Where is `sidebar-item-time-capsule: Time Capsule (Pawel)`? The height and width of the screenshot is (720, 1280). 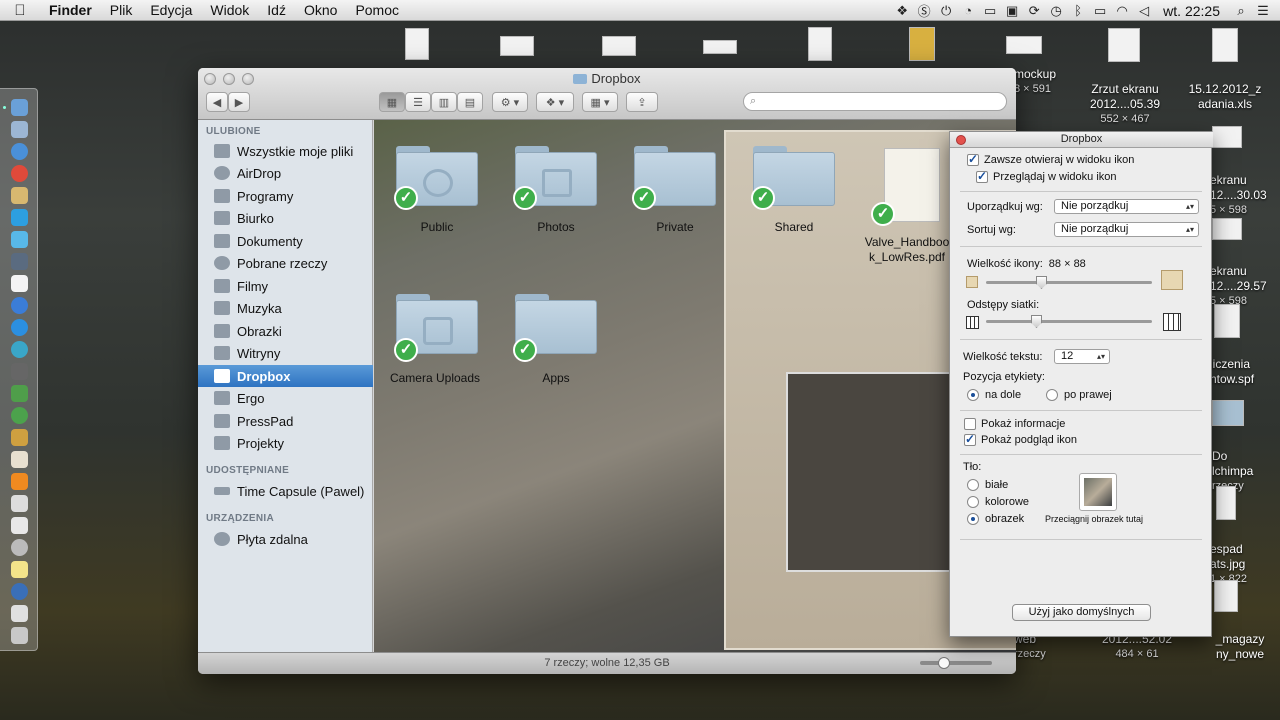
sidebar-item-time-capsule: Time Capsule (Pawel) is located at coordinates (285, 491).